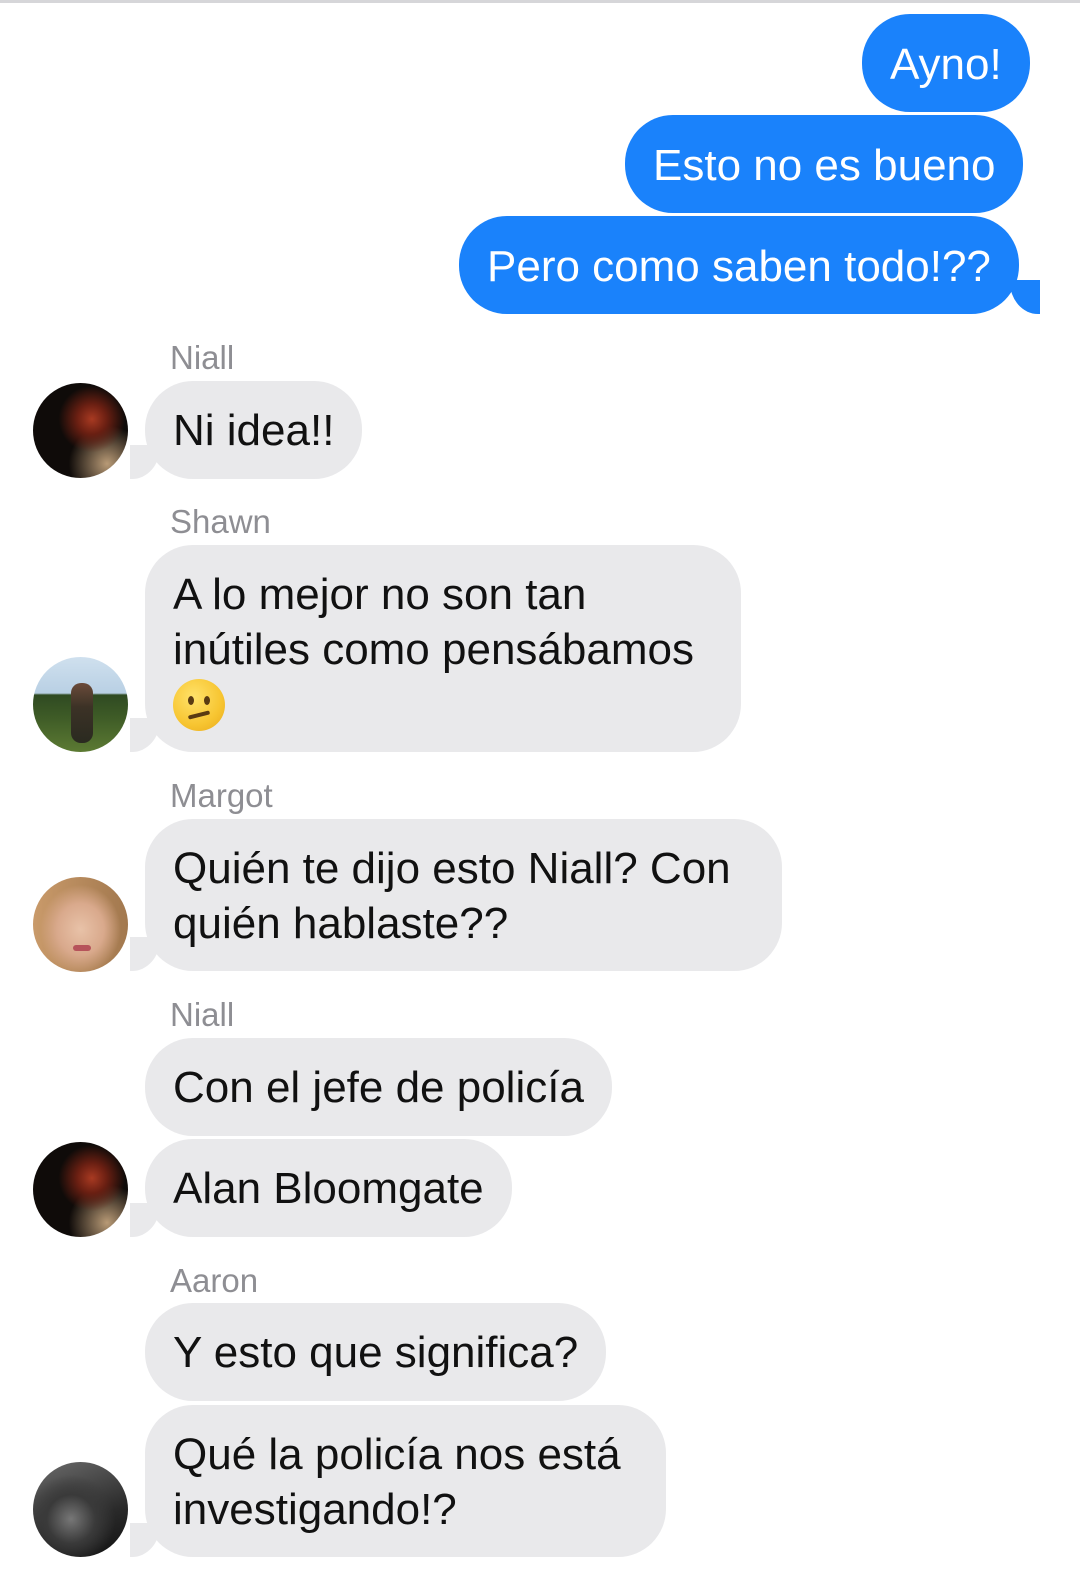 The height and width of the screenshot is (1589, 1080). What do you see at coordinates (433, 649) in the screenshot?
I see `message-text-line: inútiles como pensábamos` at bounding box center [433, 649].